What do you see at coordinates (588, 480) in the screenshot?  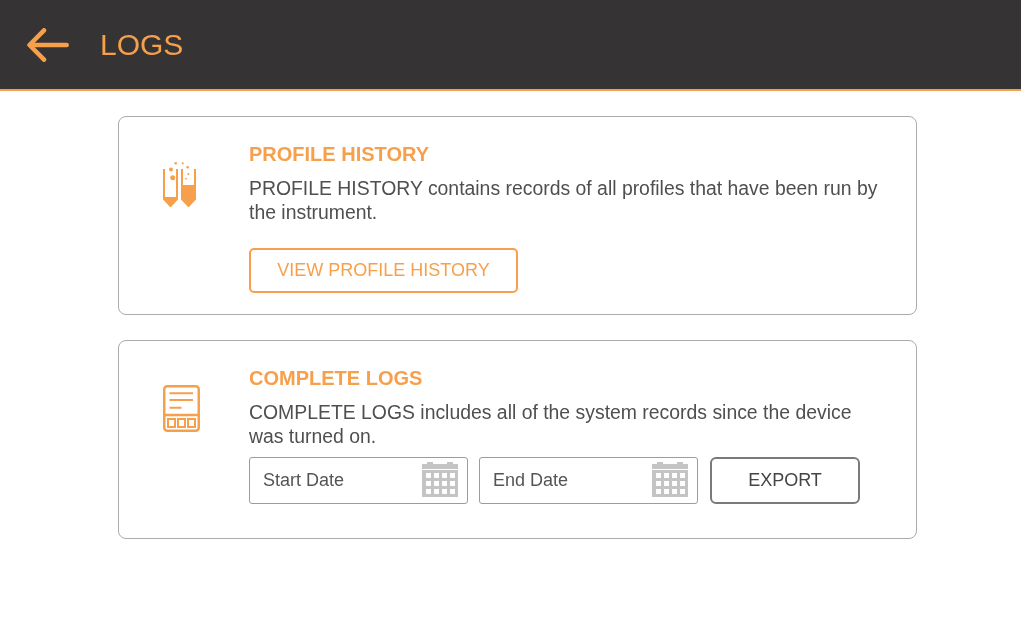 I see `date-field: End Date` at bounding box center [588, 480].